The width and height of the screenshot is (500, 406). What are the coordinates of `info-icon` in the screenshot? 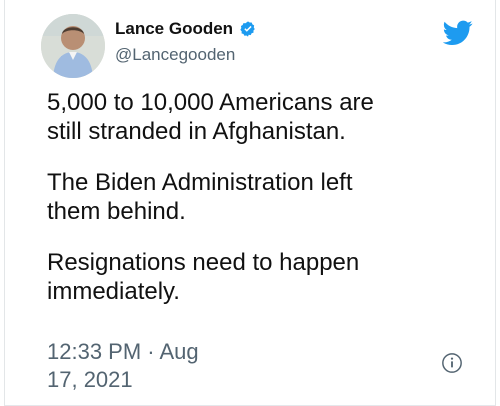 It's located at (452, 363).